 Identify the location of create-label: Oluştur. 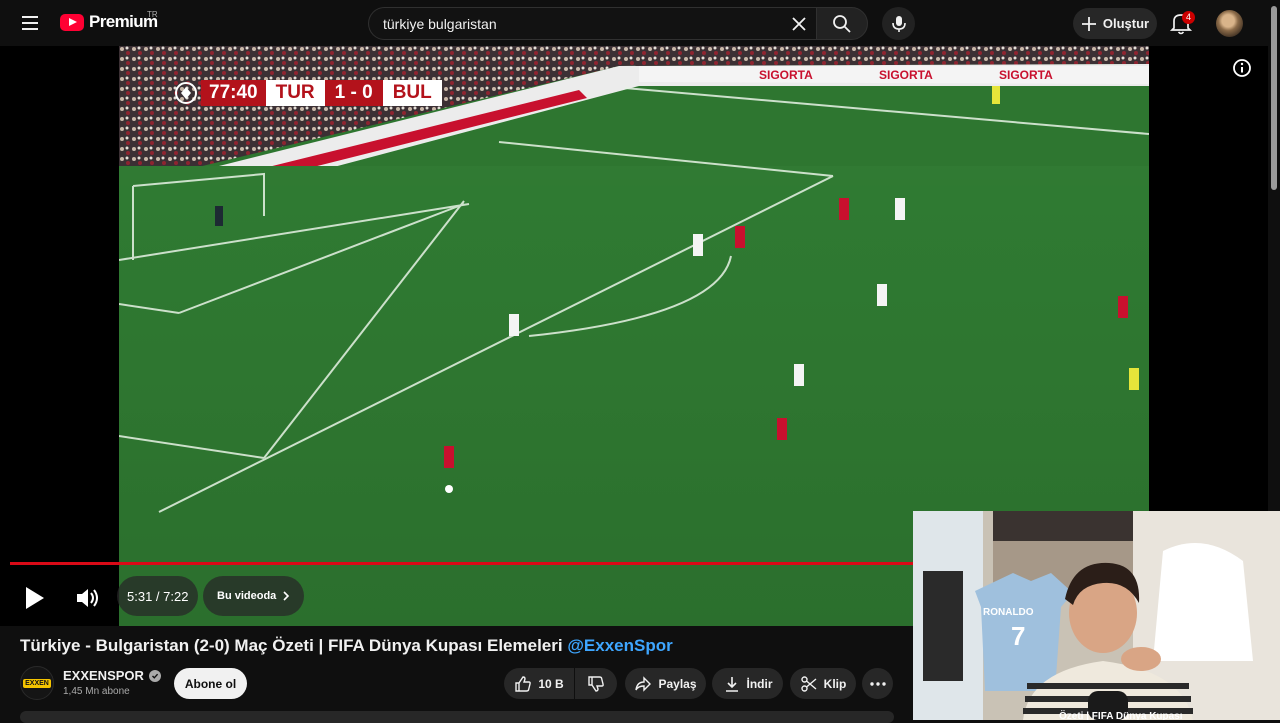
(1126, 23).